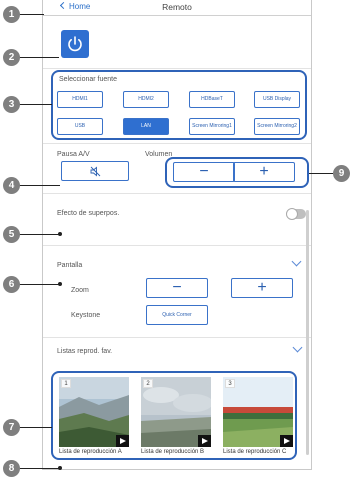 This screenshot has width=360, height=482. I want to click on volume-highlight-box, so click(237, 172).